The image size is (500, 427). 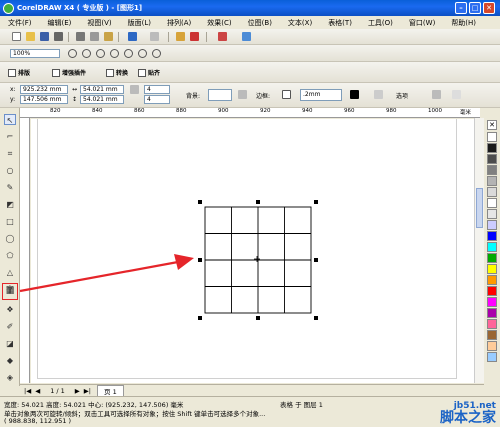 I want to click on table-tool-icon: ▦, so click(x=10, y=291).